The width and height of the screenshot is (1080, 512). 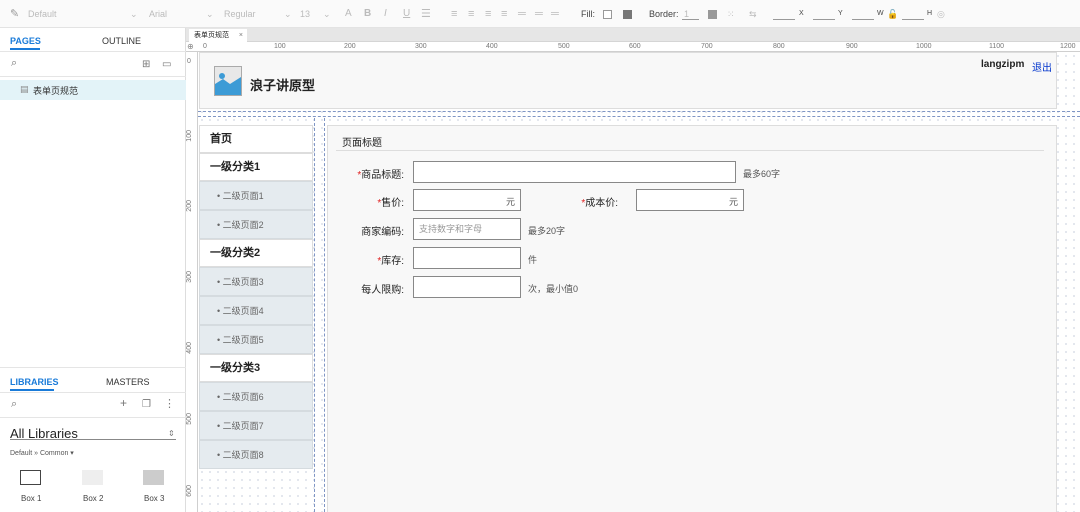 I want to click on ruler-v-300: 300, so click(x=189, y=277).